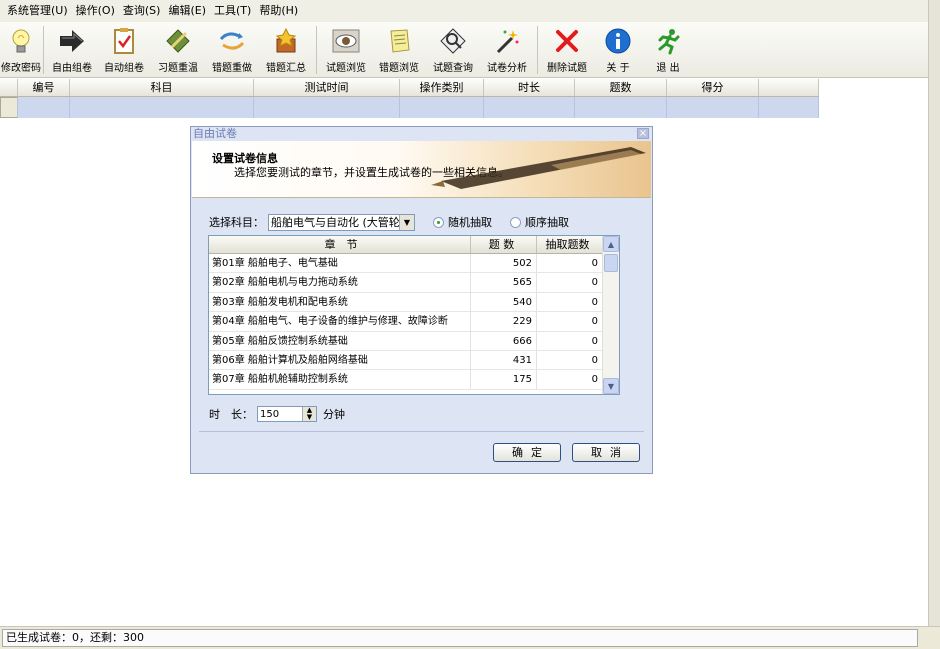 The width and height of the screenshot is (940, 649). I want to click on redo-wrong-button: 错题重做, so click(232, 49).